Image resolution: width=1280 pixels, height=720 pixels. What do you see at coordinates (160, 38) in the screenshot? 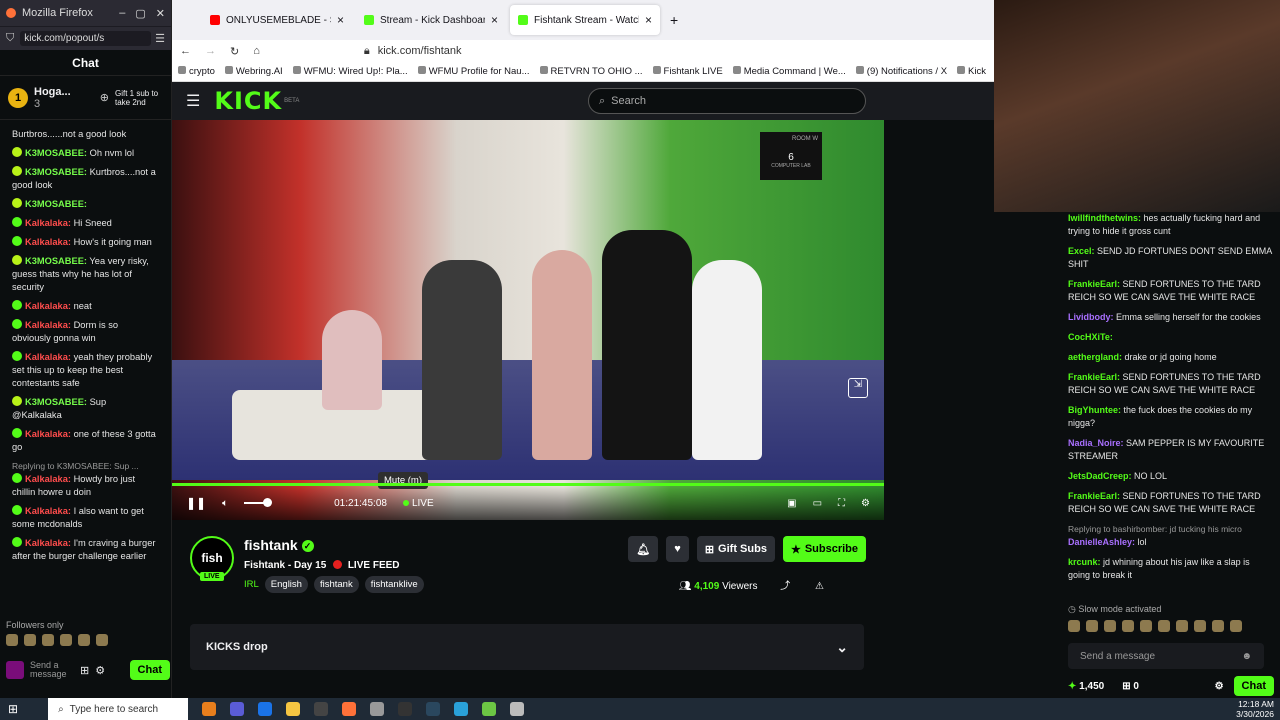
I see `menu-icon: ☰` at bounding box center [160, 38].